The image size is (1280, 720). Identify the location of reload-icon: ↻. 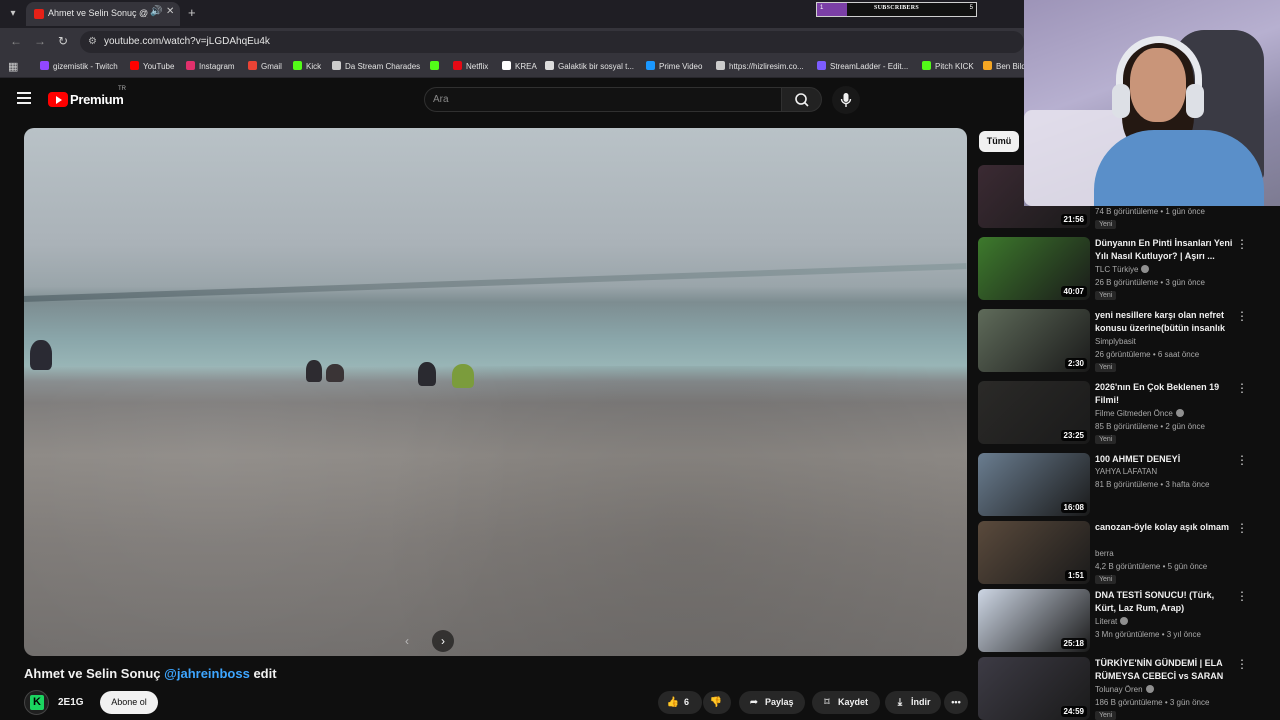
(63, 41).